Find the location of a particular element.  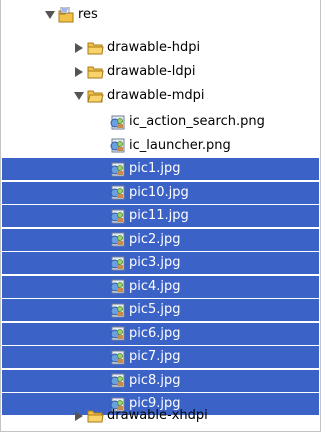

file-label: ic_launcher.png is located at coordinates (180, 145).